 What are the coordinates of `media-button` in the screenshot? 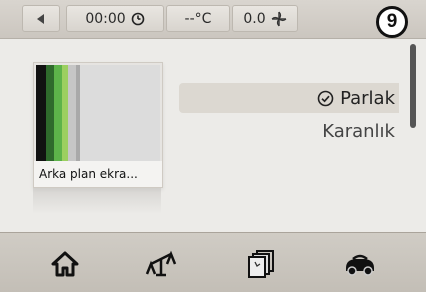 It's located at (262, 264).